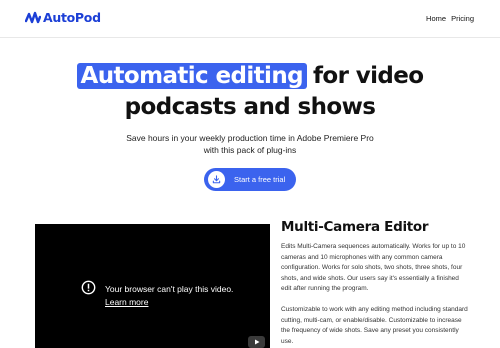 The image size is (500, 348). What do you see at coordinates (191, 76) in the screenshot?
I see `hero-highlight: Automatic editing` at bounding box center [191, 76].